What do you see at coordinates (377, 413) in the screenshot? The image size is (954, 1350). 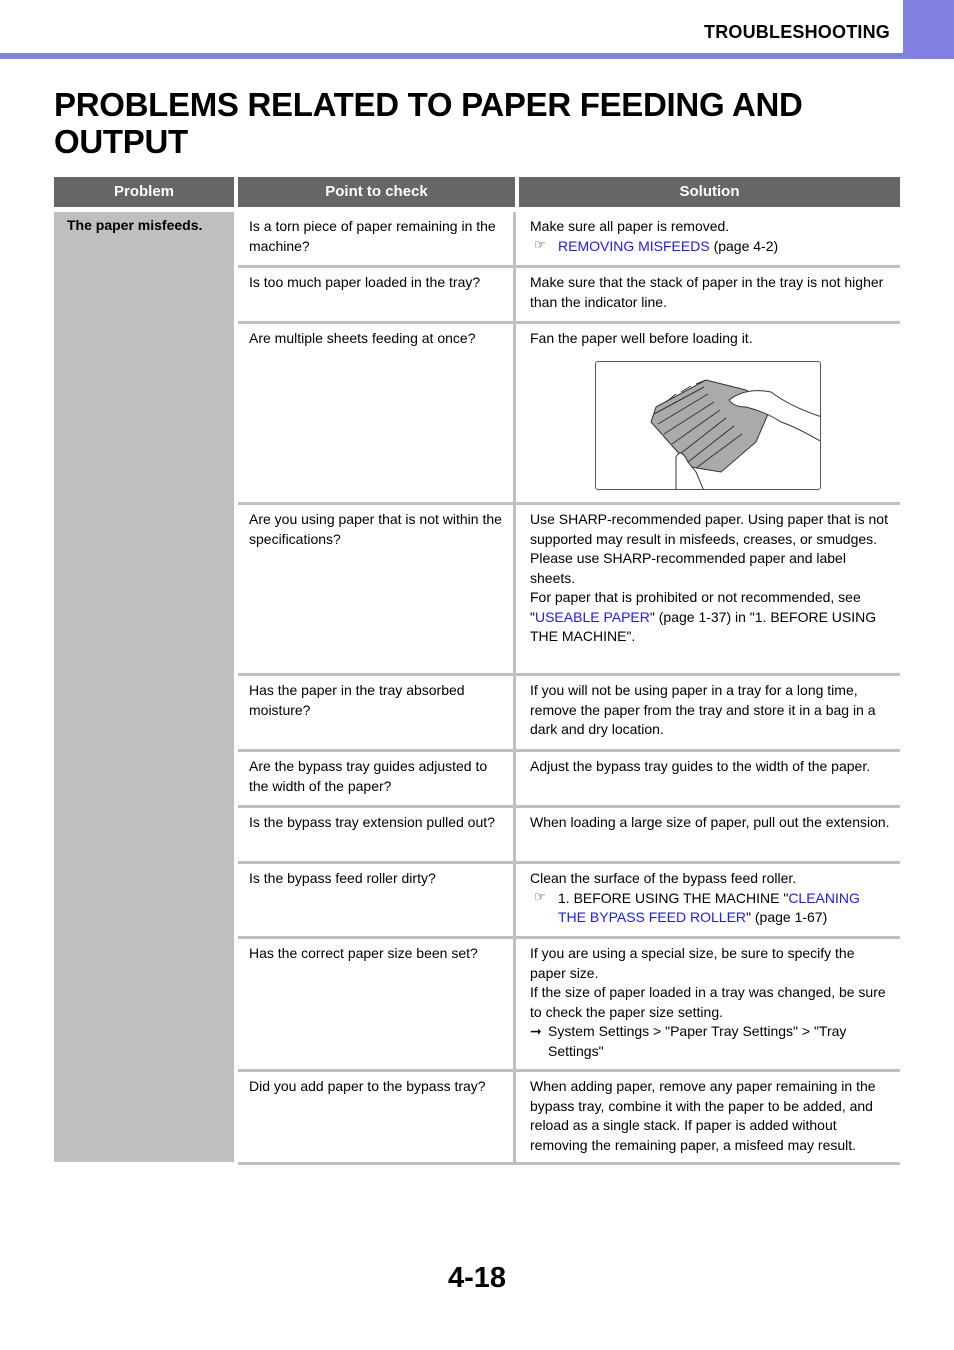 I see `point-to-check: Are multiple sheets feeding at once?` at bounding box center [377, 413].